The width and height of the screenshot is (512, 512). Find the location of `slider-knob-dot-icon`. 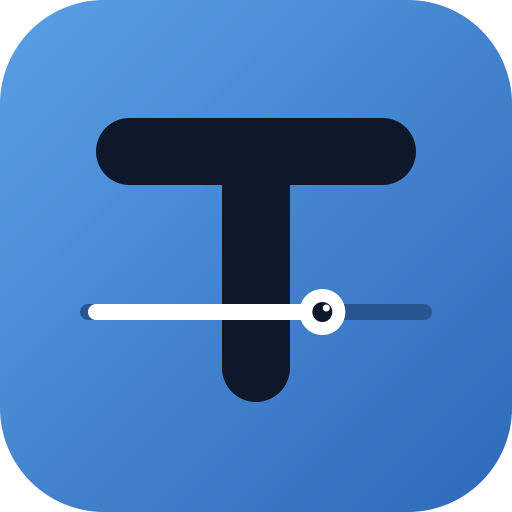

slider-knob-dot-icon is located at coordinates (322, 312).